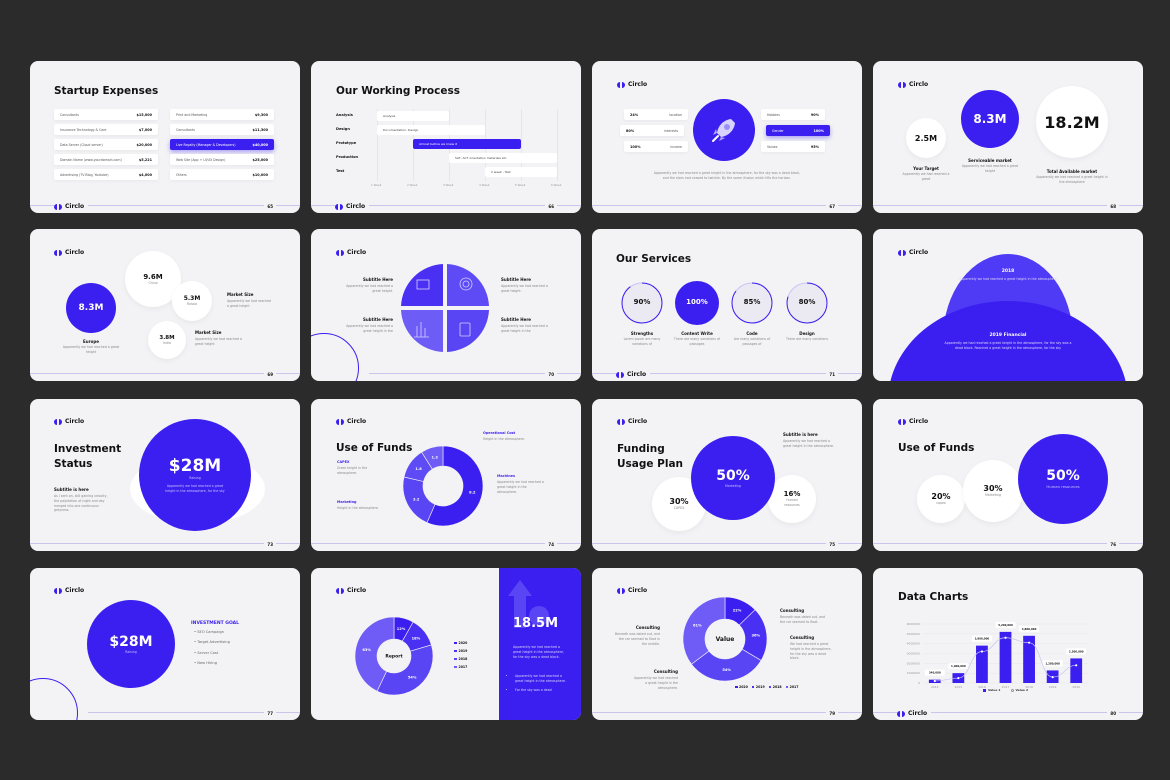  Describe the element at coordinates (270, 374) in the screenshot. I see `page-number: 69` at that location.